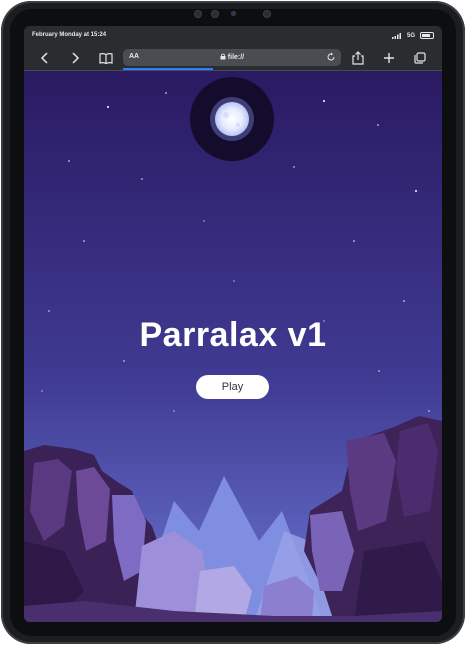 Image resolution: width=466 pixels, height=645 pixels. I want to click on camera-lens, so click(215, 14).